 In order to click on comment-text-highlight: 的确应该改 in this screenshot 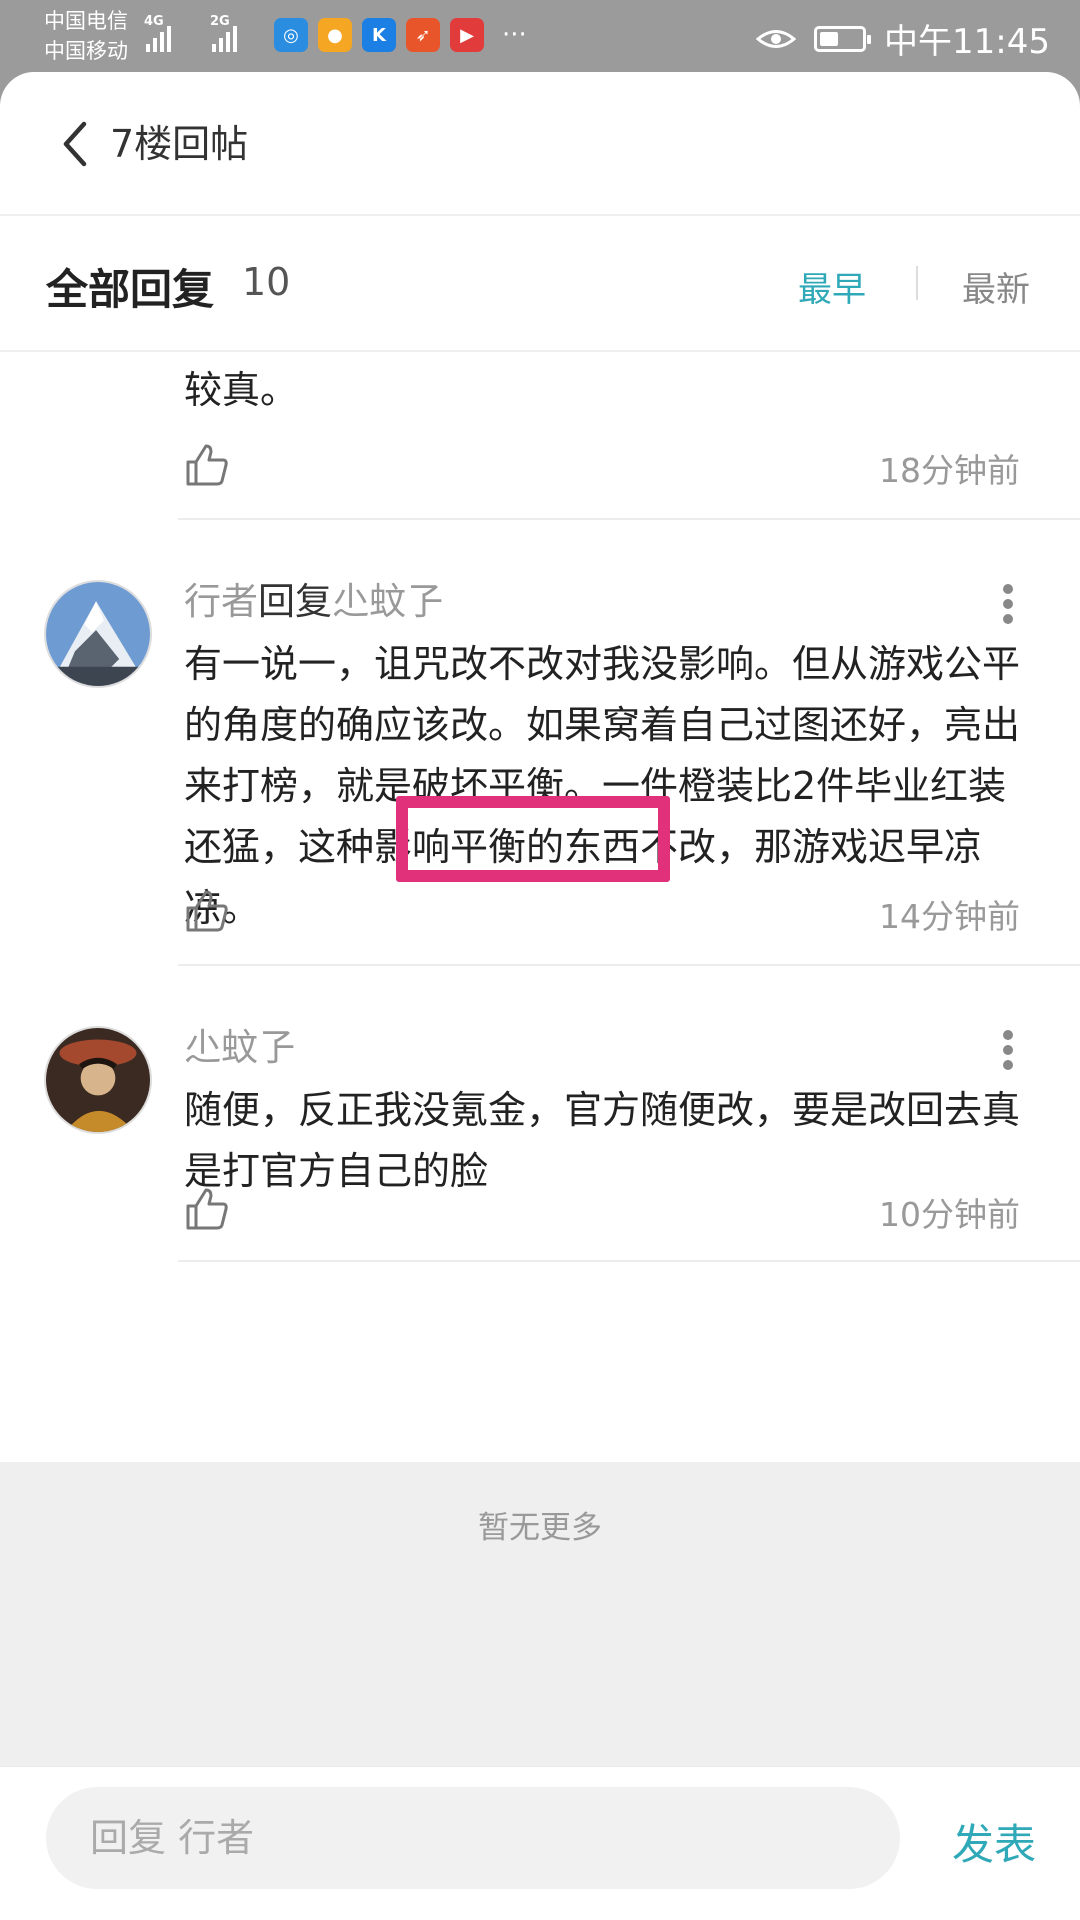, I will do `click(393, 725)`.